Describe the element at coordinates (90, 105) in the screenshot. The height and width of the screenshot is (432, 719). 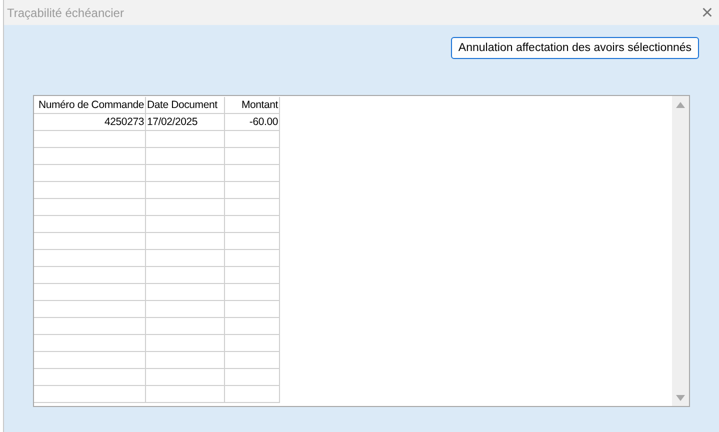
I see `column-header: Numéro de Commande` at that location.